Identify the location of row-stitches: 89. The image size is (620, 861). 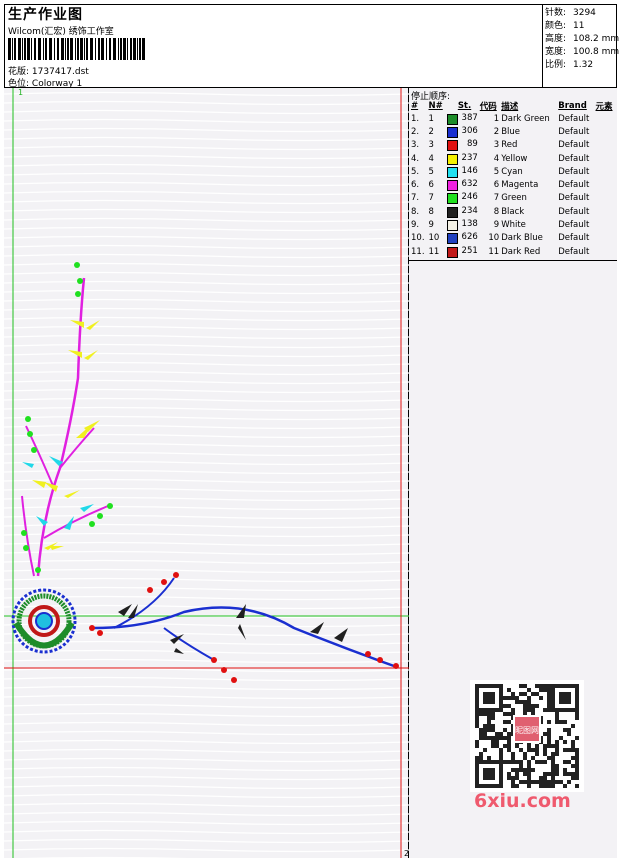
(462, 145).